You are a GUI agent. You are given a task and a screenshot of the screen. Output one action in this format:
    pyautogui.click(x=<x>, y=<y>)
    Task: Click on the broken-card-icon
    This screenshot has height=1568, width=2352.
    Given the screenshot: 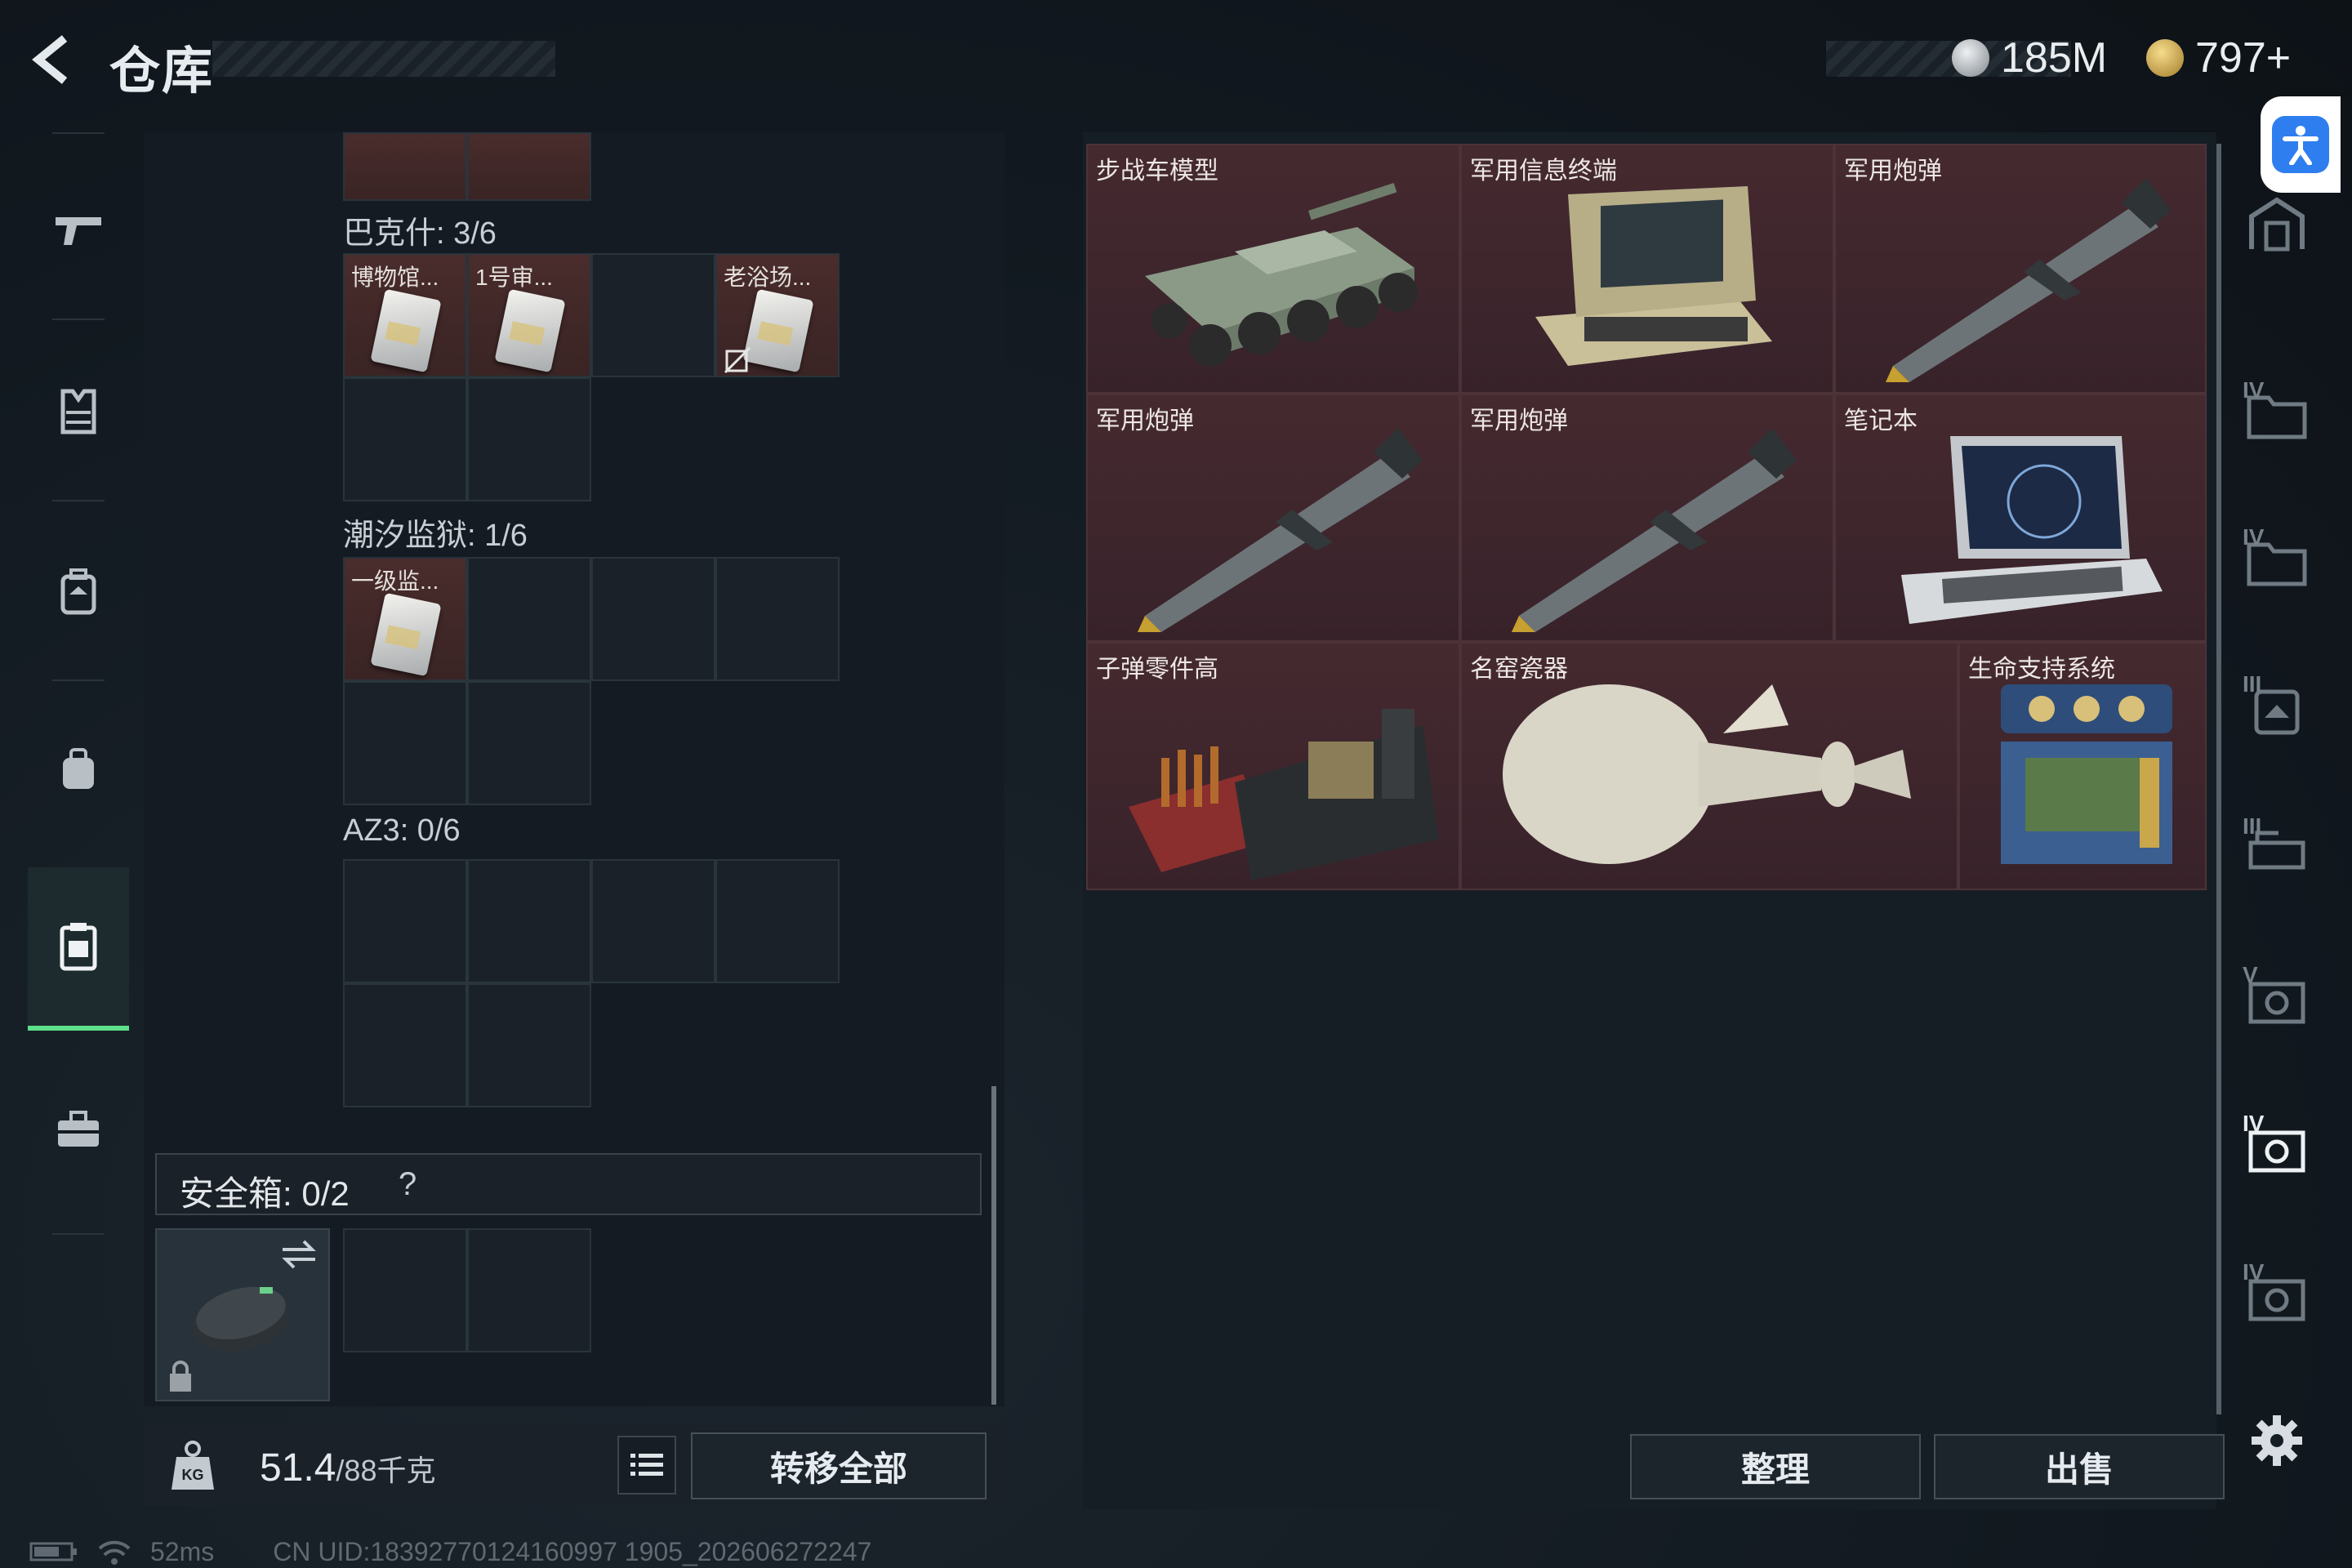 What is the action you would take?
    pyautogui.click(x=737, y=360)
    